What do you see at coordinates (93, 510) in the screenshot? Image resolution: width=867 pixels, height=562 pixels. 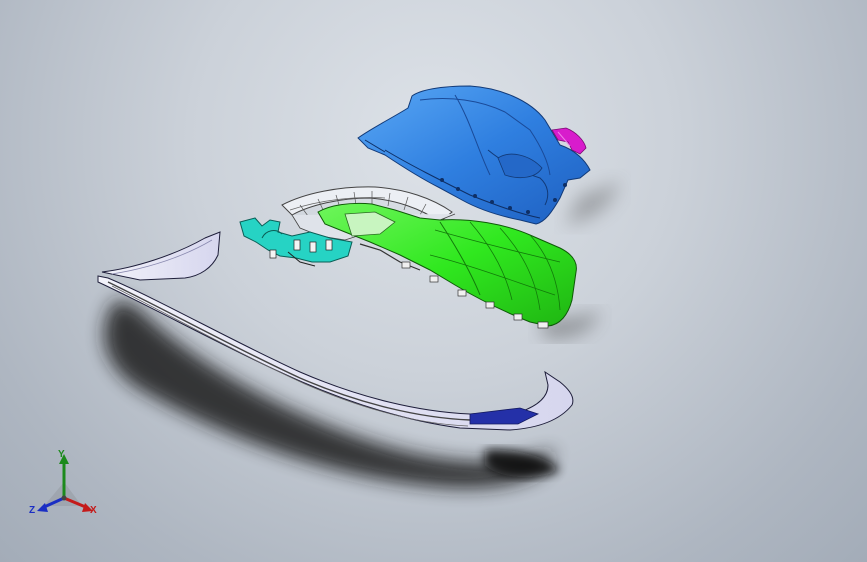 I see `x-axis-label: X` at bounding box center [93, 510].